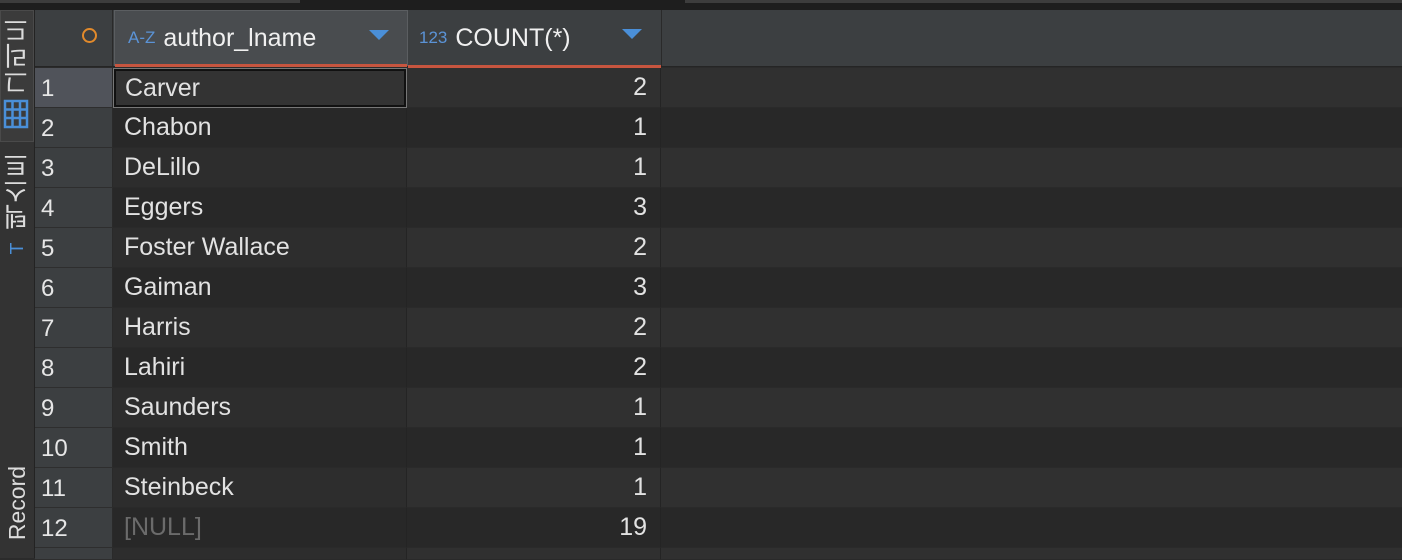  I want to click on column-header-author-lname: A-Z author_lname, so click(261, 38).